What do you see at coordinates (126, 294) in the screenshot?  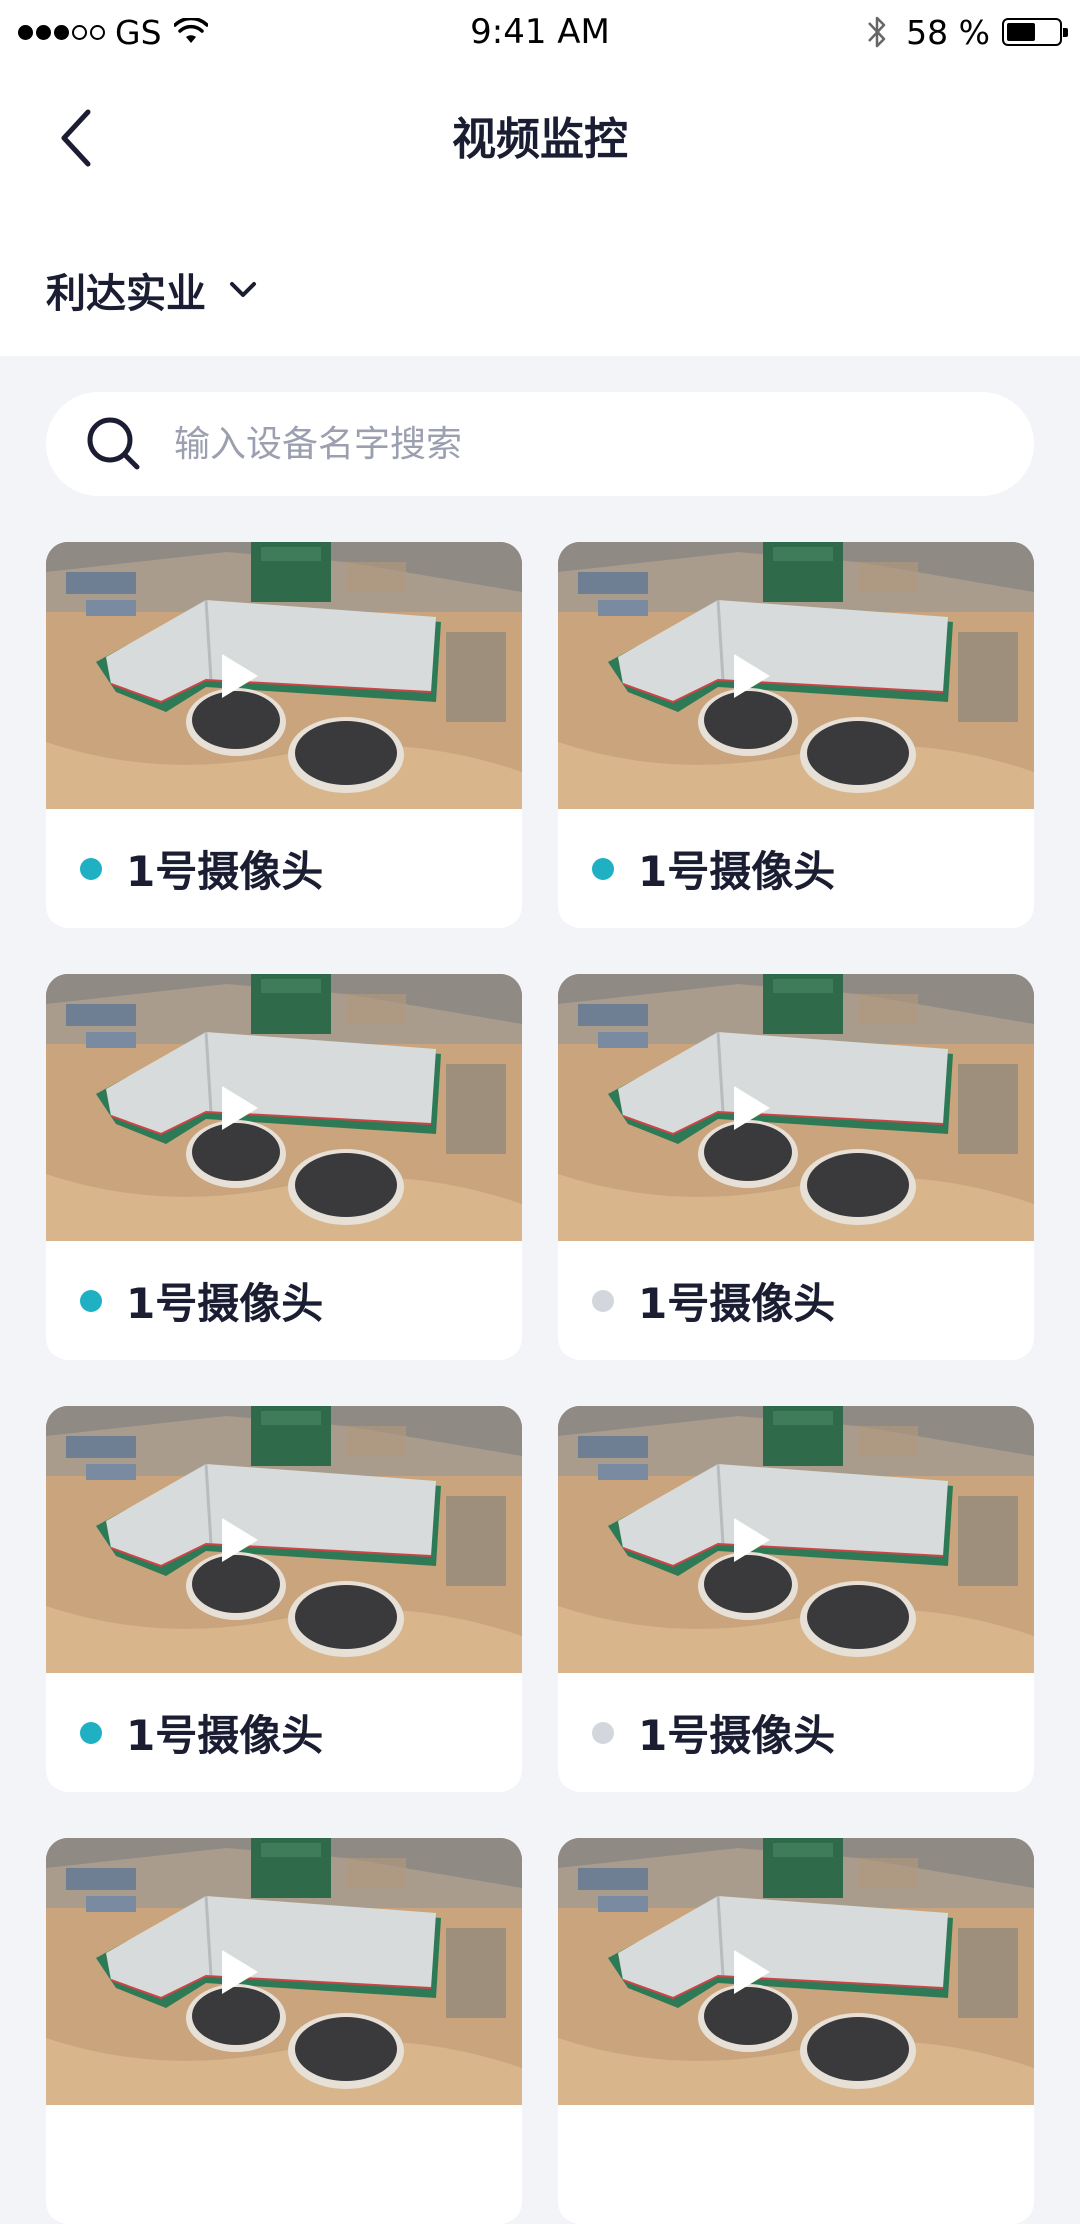 I see `company-name: 利达实业` at bounding box center [126, 294].